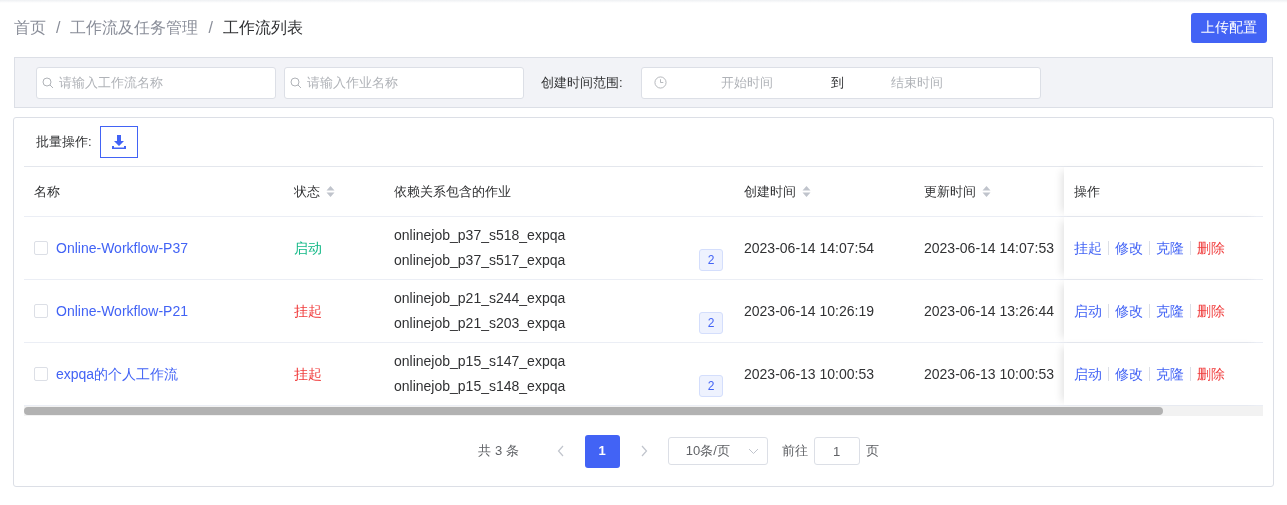 This screenshot has width=1287, height=505. I want to click on status-text: 启动, so click(308, 247).